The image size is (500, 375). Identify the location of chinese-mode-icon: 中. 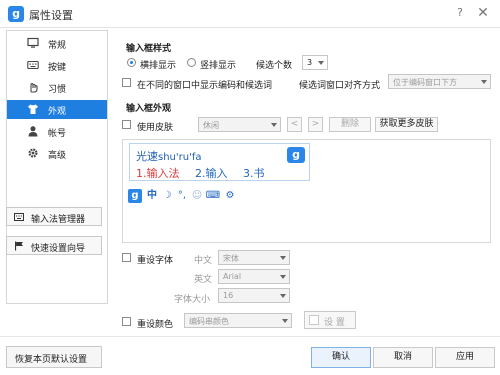
(152, 195).